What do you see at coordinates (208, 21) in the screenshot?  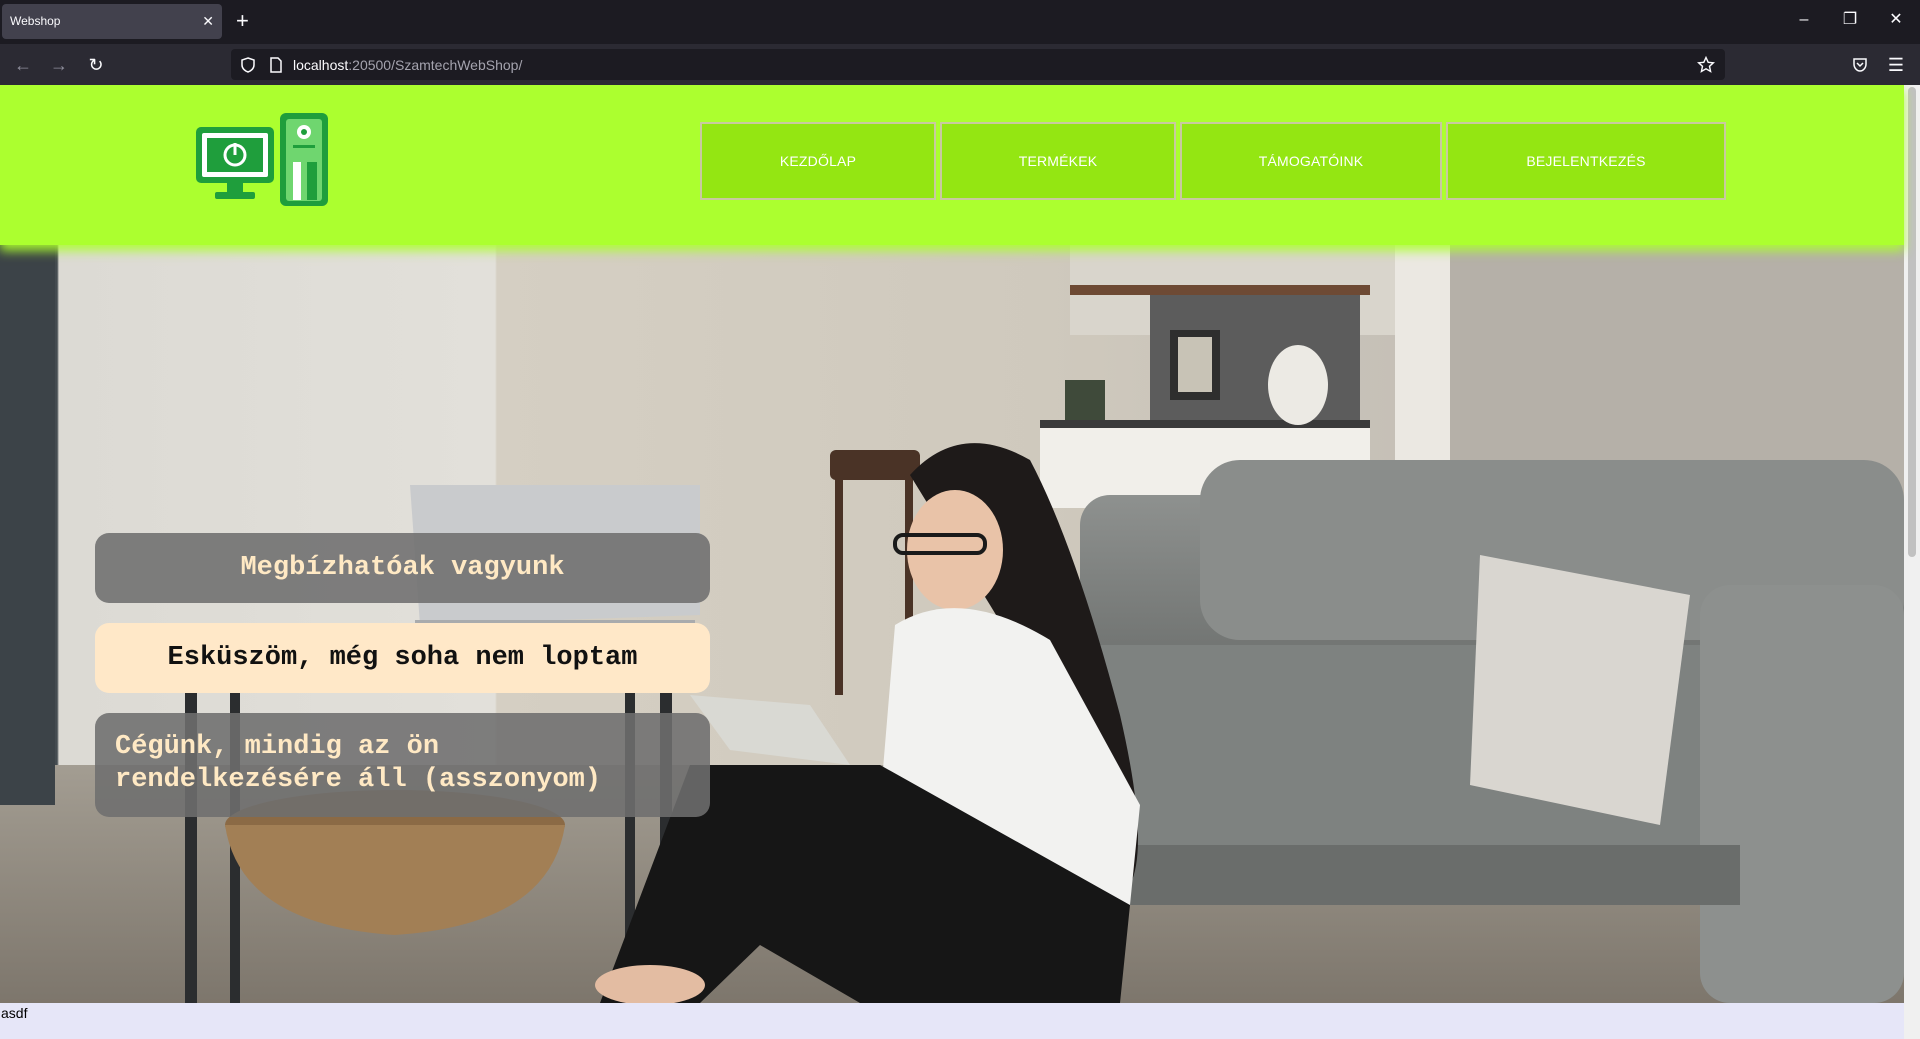 I see `tab-close-icon: ✕` at bounding box center [208, 21].